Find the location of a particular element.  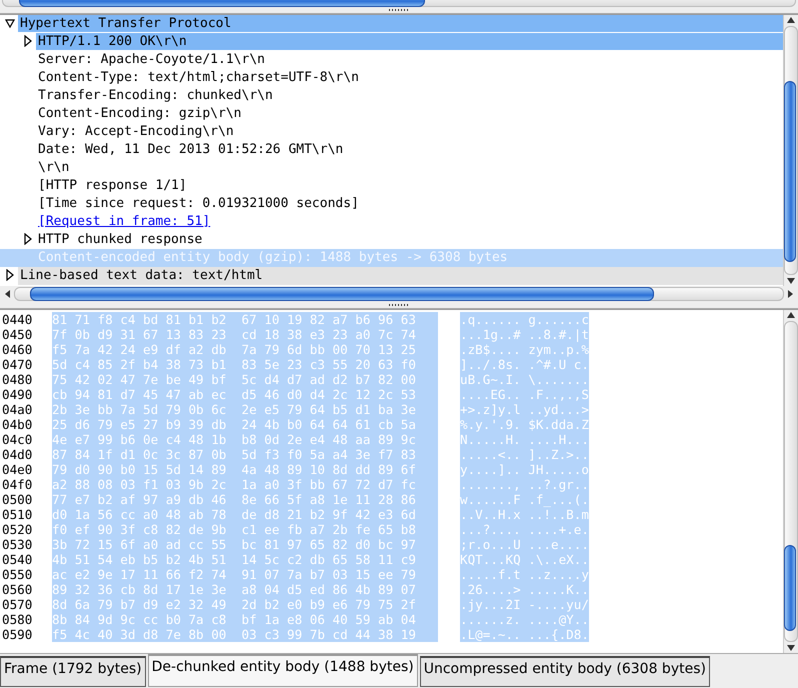

ascii-text: .....<.. ]..Z.>.. is located at coordinates (524, 454).